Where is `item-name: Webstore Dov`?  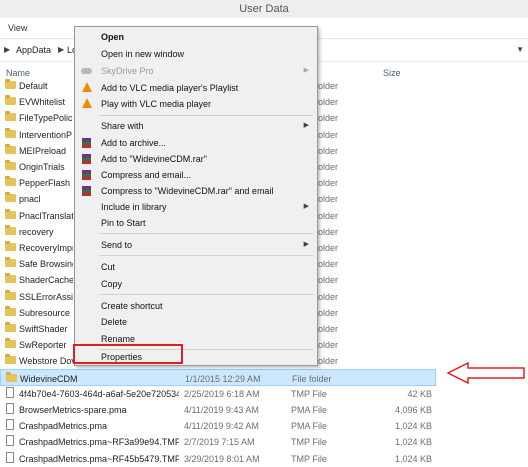
item-name: Webstore Dov is located at coordinates (46, 361).